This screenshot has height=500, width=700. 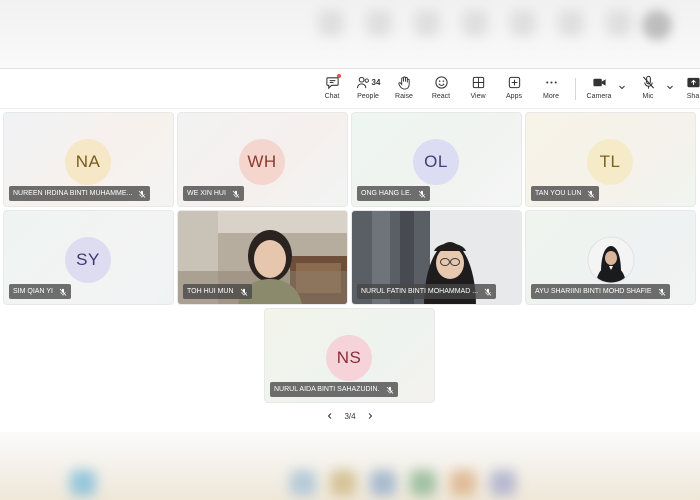 What do you see at coordinates (478, 82) in the screenshot?
I see `grid-view-icon` at bounding box center [478, 82].